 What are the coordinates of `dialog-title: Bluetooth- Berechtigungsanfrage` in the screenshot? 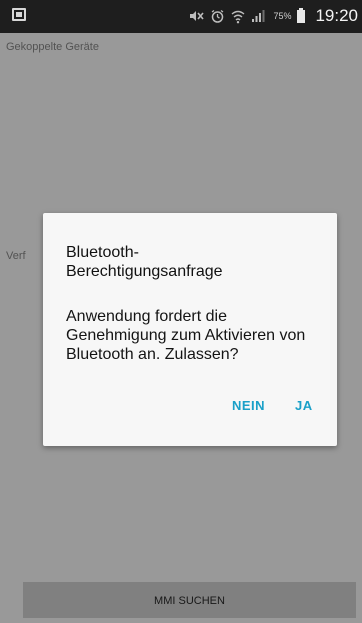 It's located at (191, 262).